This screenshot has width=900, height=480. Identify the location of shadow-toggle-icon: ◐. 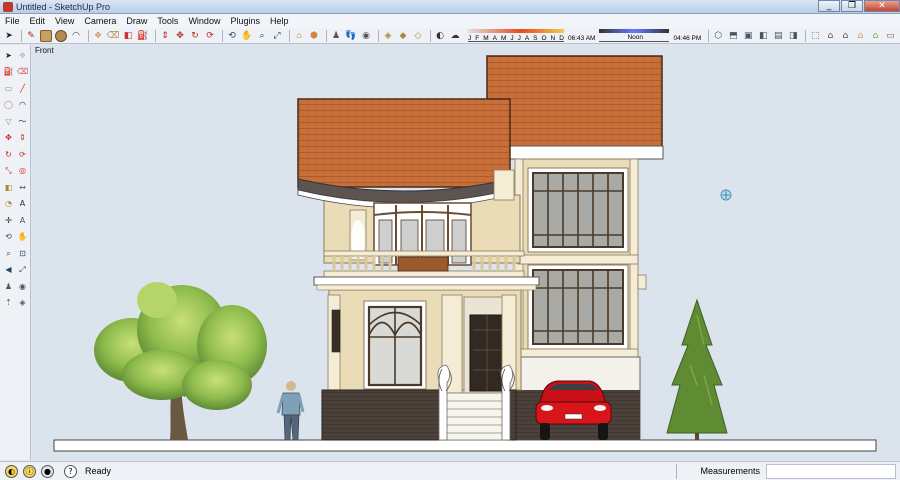
(440, 36).